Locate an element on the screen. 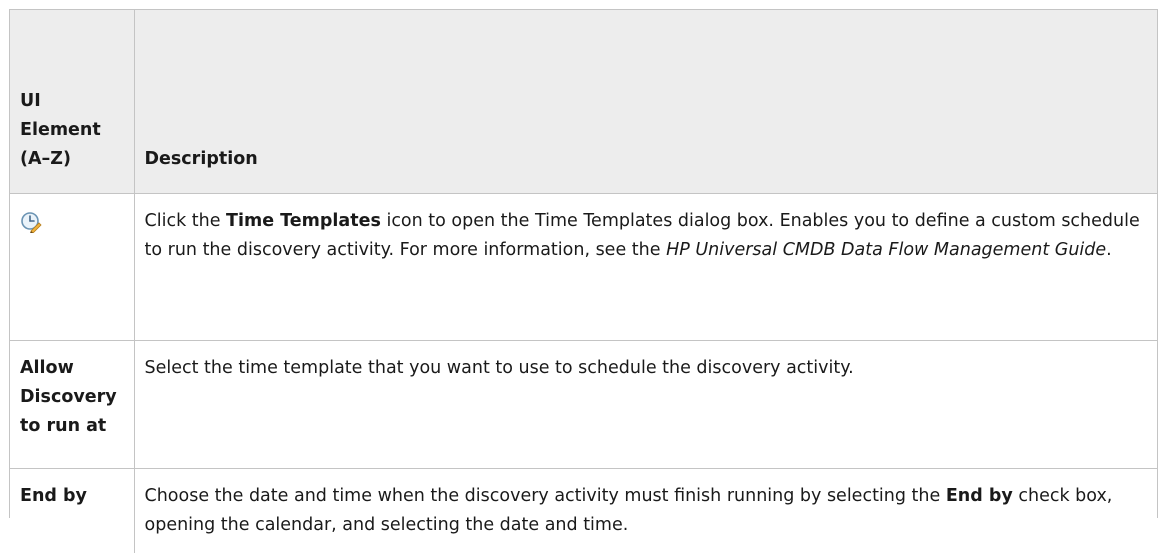 The height and width of the screenshot is (553, 1167). description-bold: End by is located at coordinates (979, 495).